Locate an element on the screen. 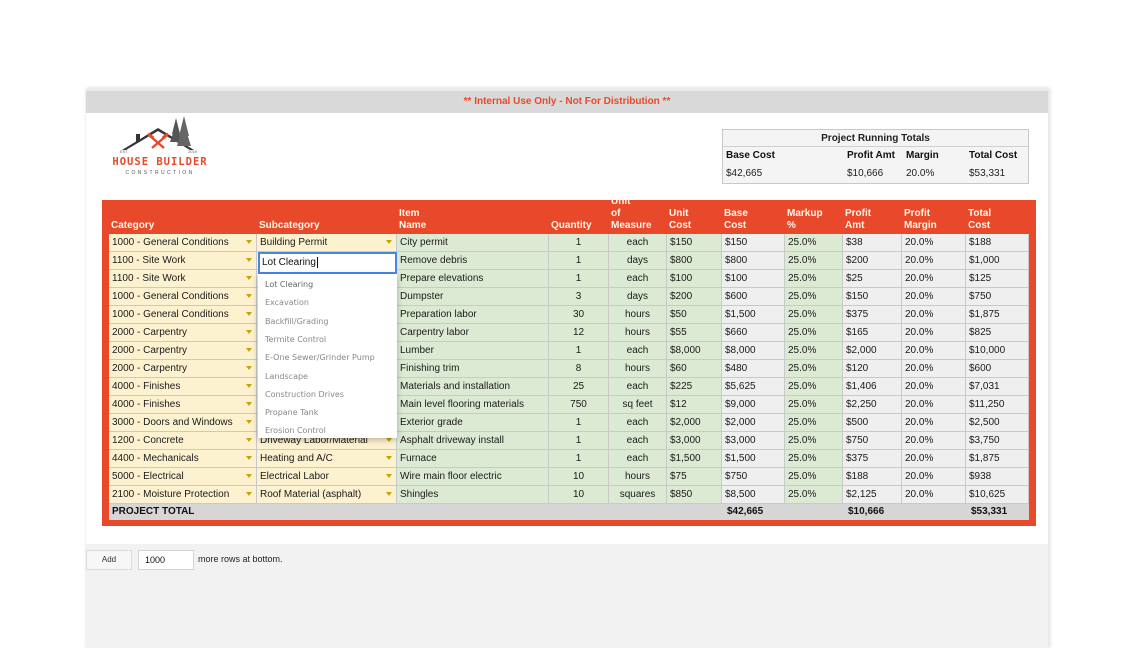 The width and height of the screenshot is (1134, 648). total-cost-cell: $3,750 is located at coordinates (997, 441).